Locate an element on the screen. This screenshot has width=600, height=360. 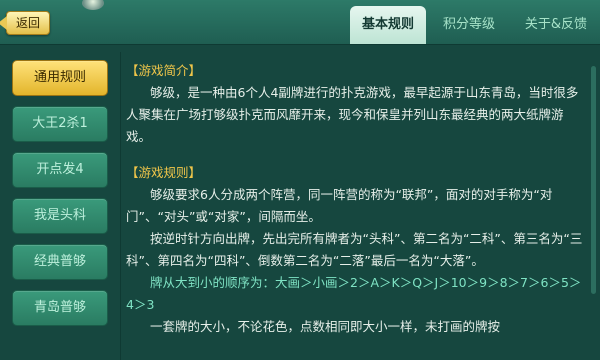
tab-score-levels: 积分等级 is located at coordinates (469, 25).